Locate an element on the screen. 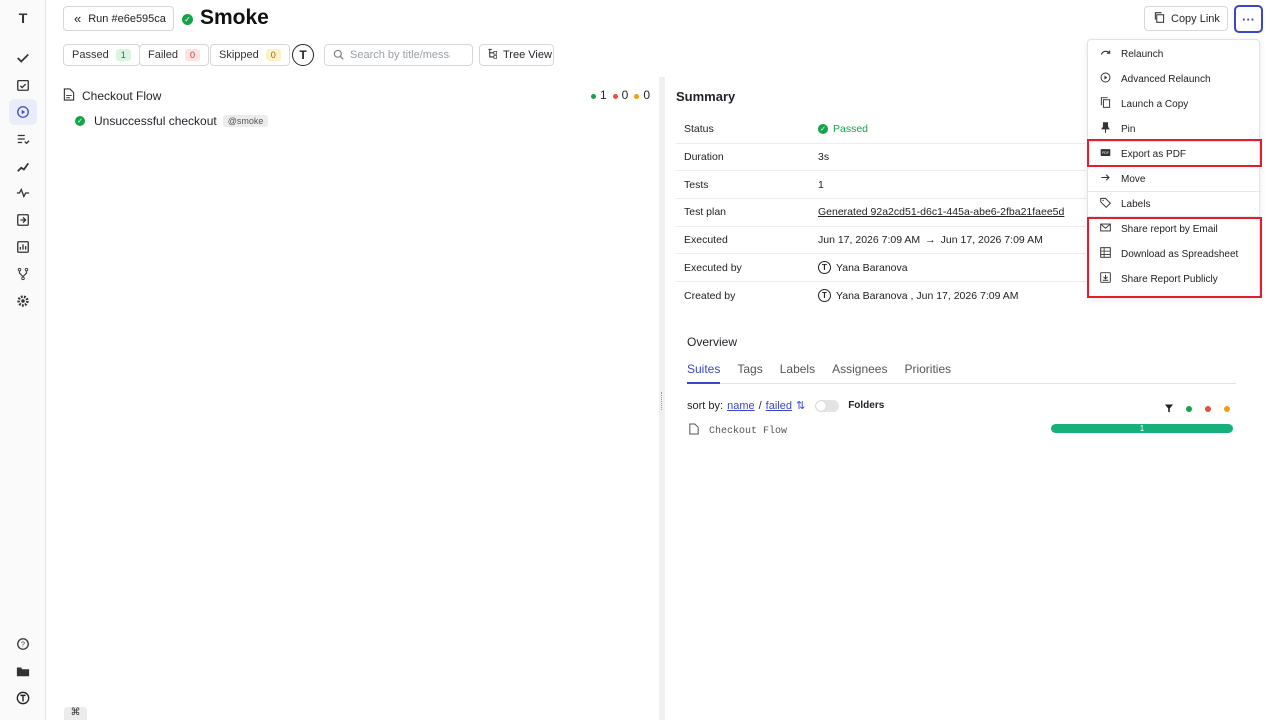 The height and width of the screenshot is (720, 1280). search-input is located at coordinates (400, 55).